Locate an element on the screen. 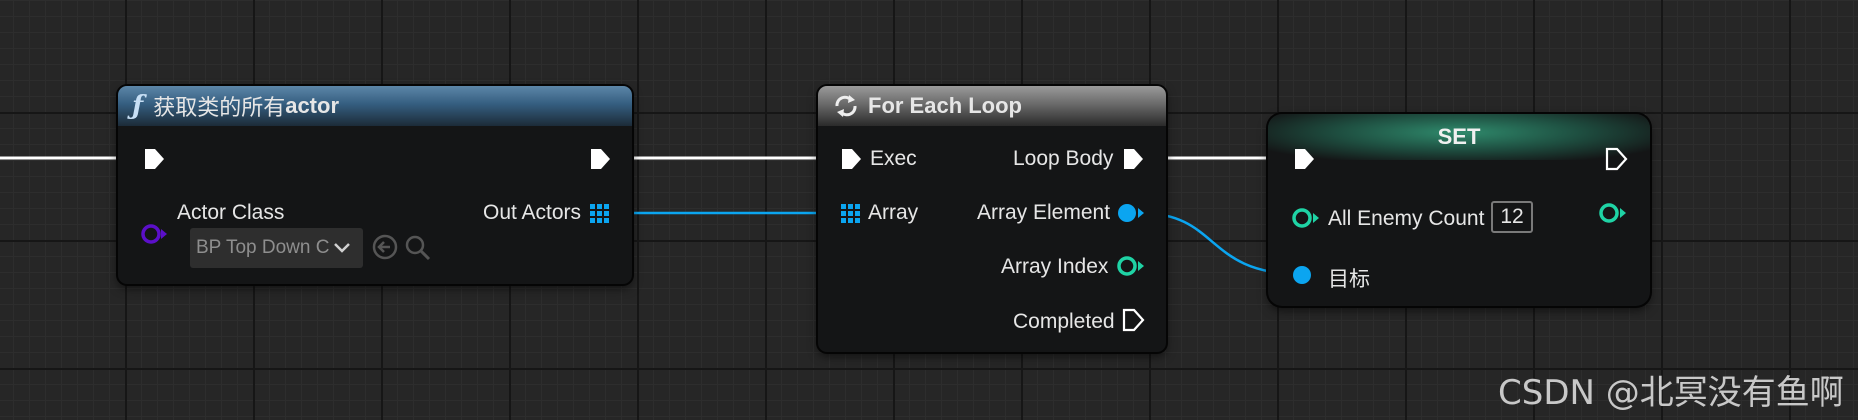 The height and width of the screenshot is (420, 1858). set-header: SET is located at coordinates (1459, 137).